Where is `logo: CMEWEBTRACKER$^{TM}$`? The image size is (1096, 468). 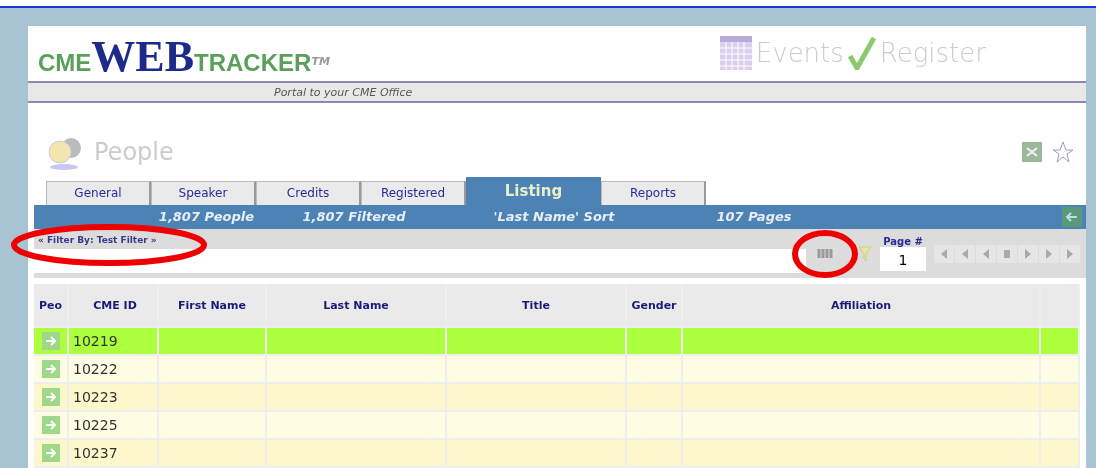
logo: CMEWEBTRACKER$^{TM}$ is located at coordinates (184, 56).